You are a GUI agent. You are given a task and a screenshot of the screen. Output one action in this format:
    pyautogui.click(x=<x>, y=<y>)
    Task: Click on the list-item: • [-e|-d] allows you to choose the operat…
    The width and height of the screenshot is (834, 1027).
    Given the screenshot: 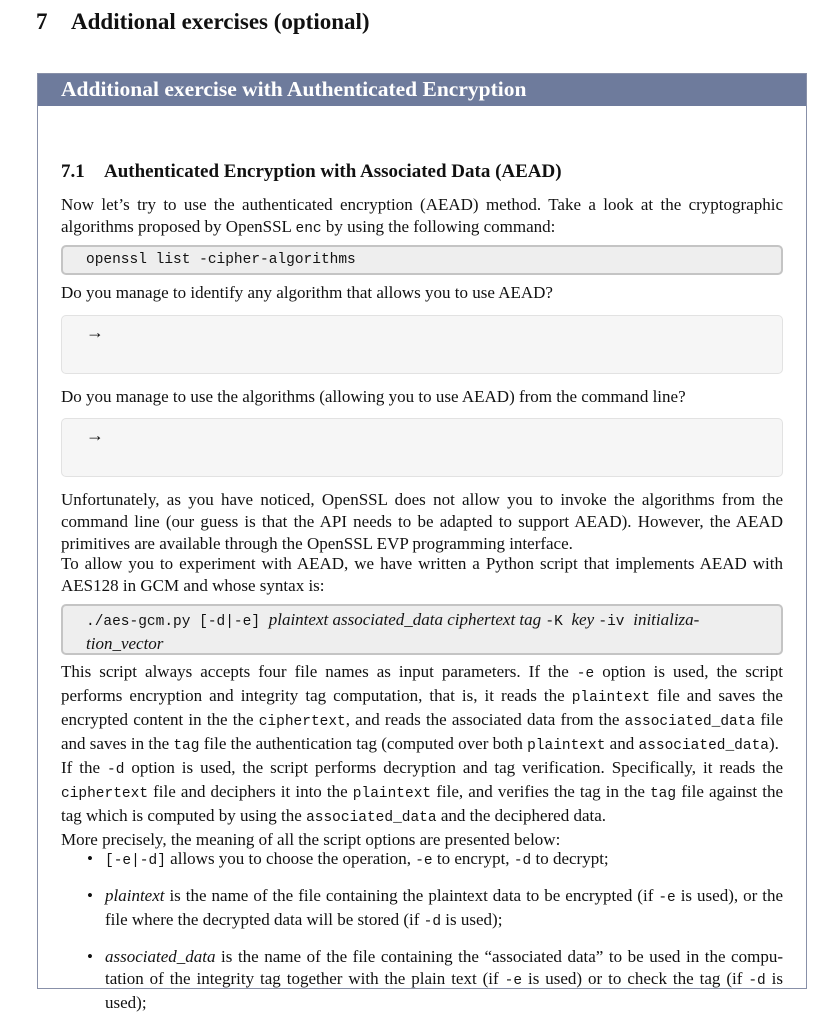 What is the action you would take?
    pyautogui.click(x=348, y=859)
    